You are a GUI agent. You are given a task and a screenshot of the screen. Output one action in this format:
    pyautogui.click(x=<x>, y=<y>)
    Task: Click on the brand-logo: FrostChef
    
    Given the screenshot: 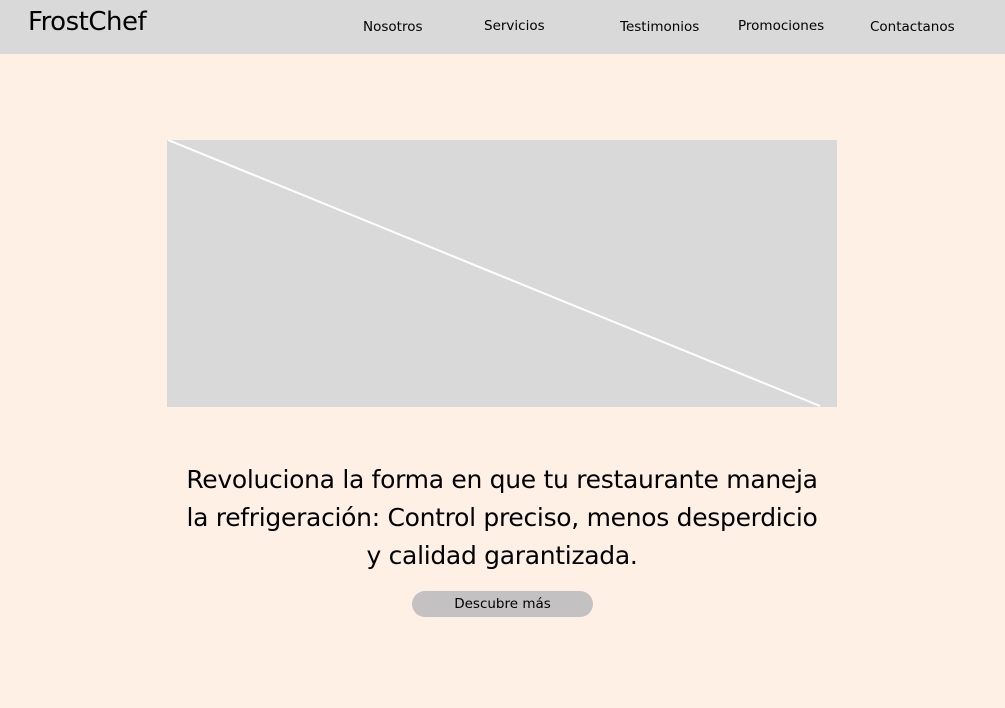 What is the action you would take?
    pyautogui.click(x=87, y=22)
    